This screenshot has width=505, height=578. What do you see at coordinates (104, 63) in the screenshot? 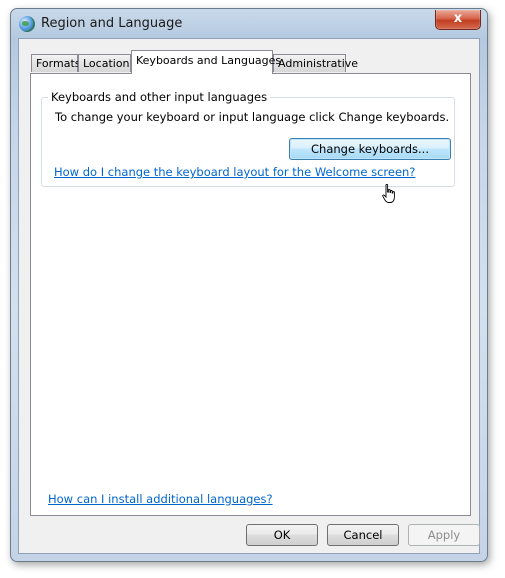
I see `tab-location: Location` at bounding box center [104, 63].